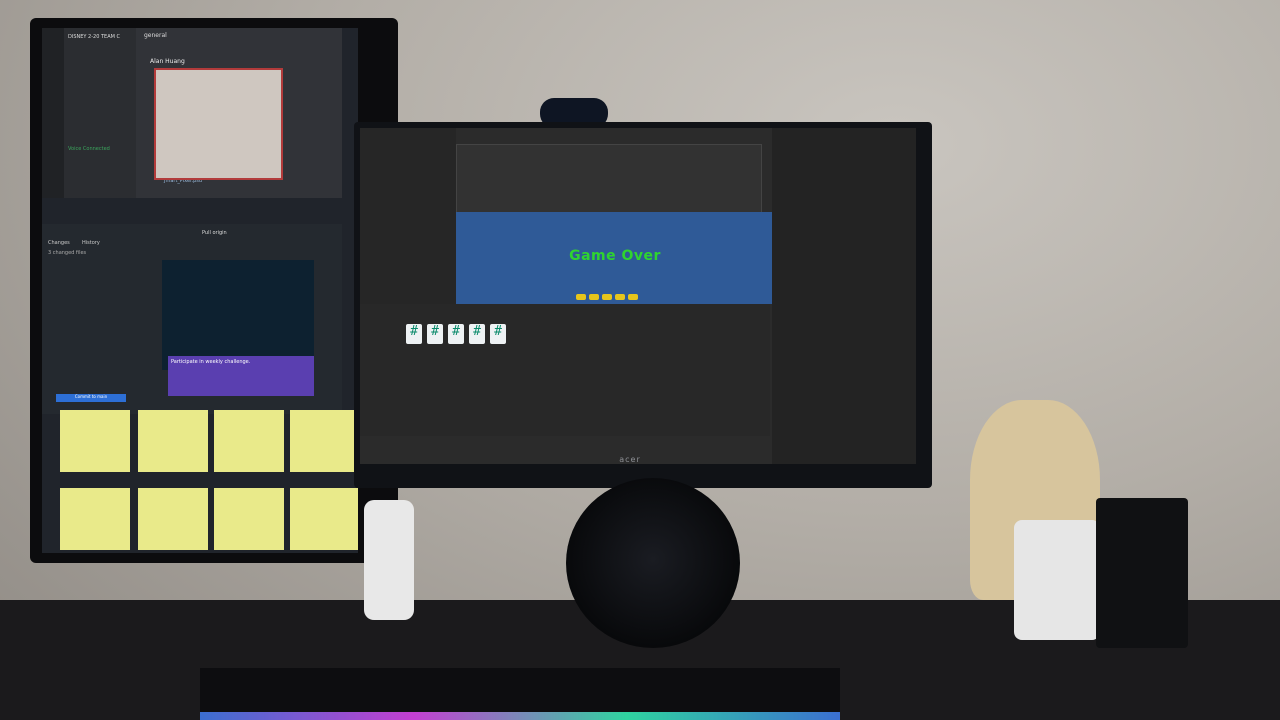 Image resolution: width=1280 pixels, height=720 pixels. What do you see at coordinates (609, 181) in the screenshot?
I see `scene-view` at bounding box center [609, 181].